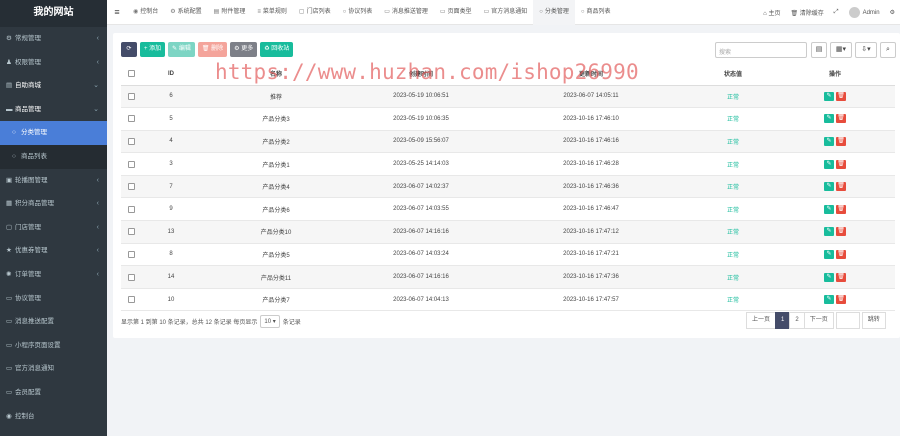 This screenshot has height=436, width=900. What do you see at coordinates (761, 320) in the screenshot?
I see `prev-page-button: 上一页` at bounding box center [761, 320].